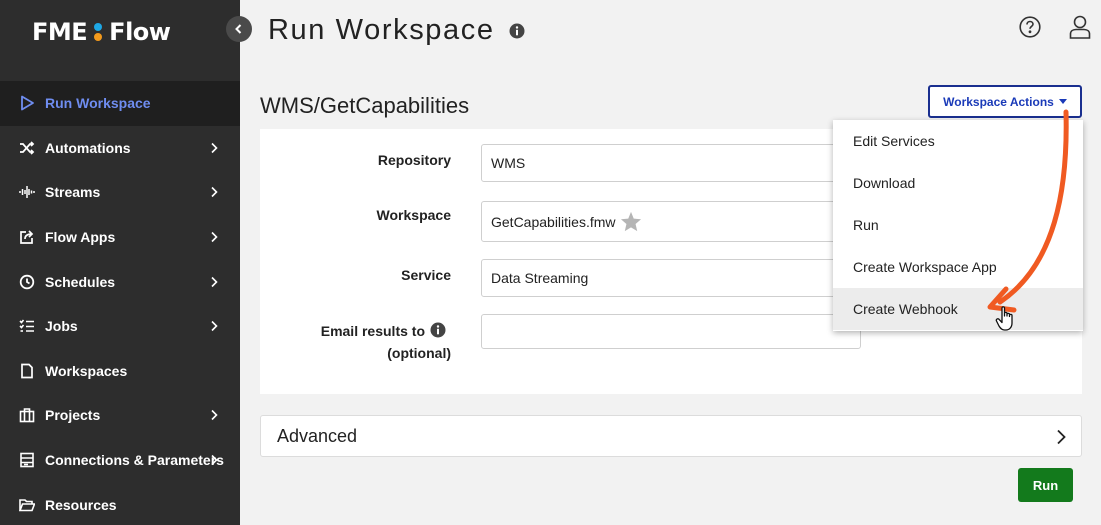 The height and width of the screenshot is (525, 1101). Describe the element at coordinates (631, 221) in the screenshot. I see `star-icon` at that location.